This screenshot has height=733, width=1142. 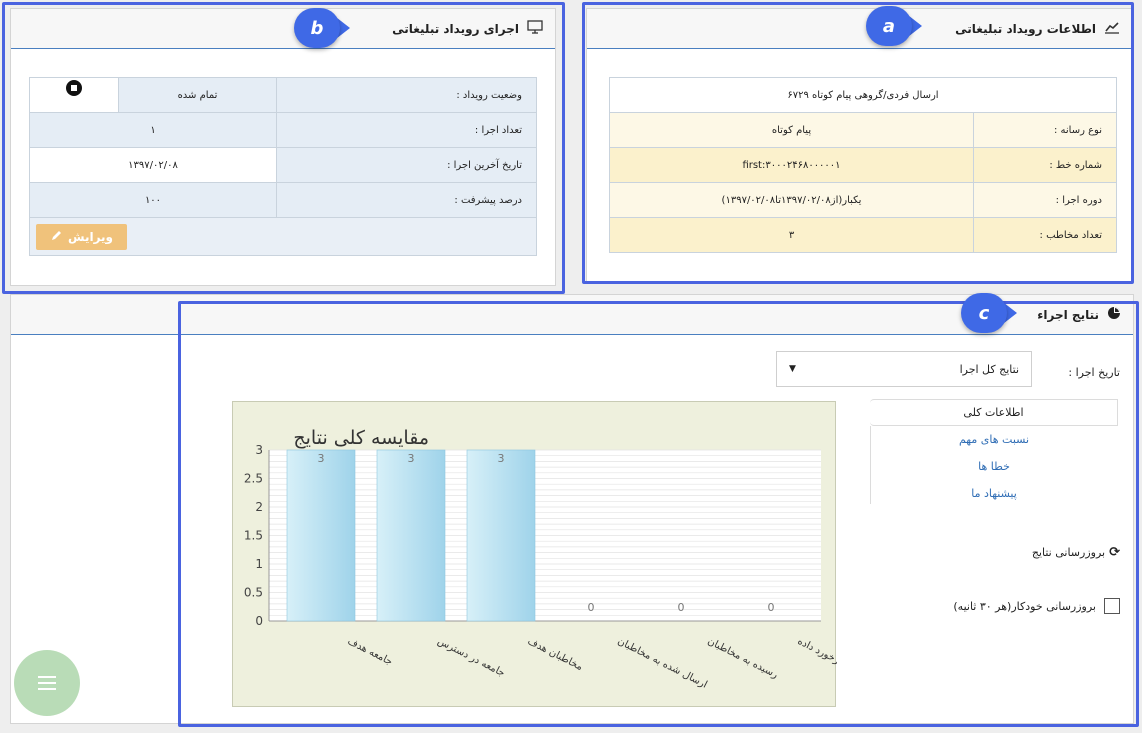 What do you see at coordinates (283, 29) in the screenshot?
I see `panel-execution-header: اجرای رویداد تبلیغاتی` at bounding box center [283, 29].